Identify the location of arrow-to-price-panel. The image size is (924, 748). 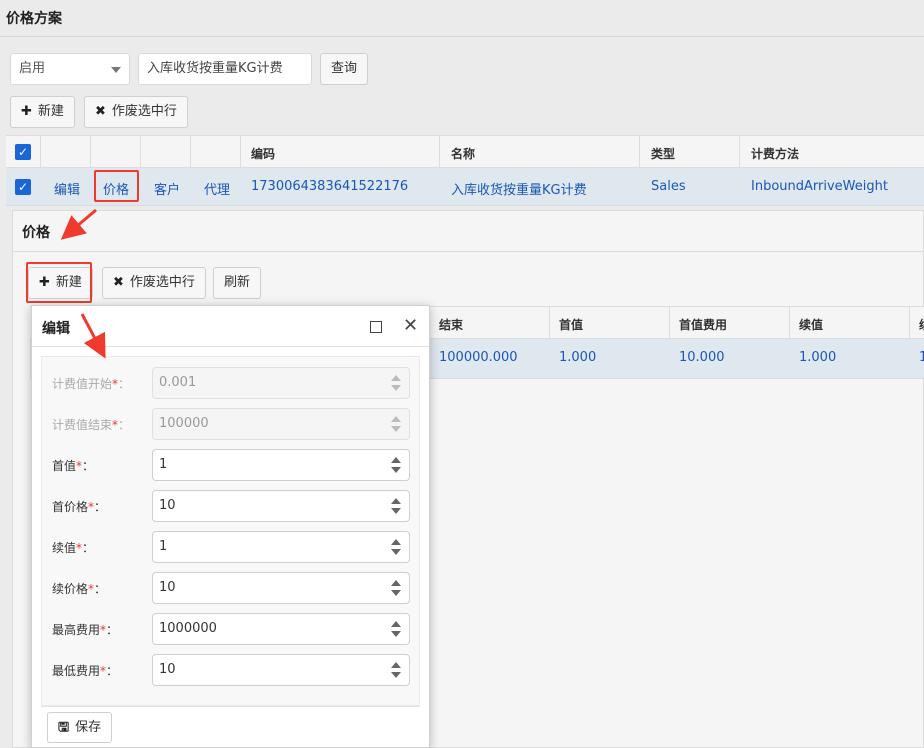
(78, 224).